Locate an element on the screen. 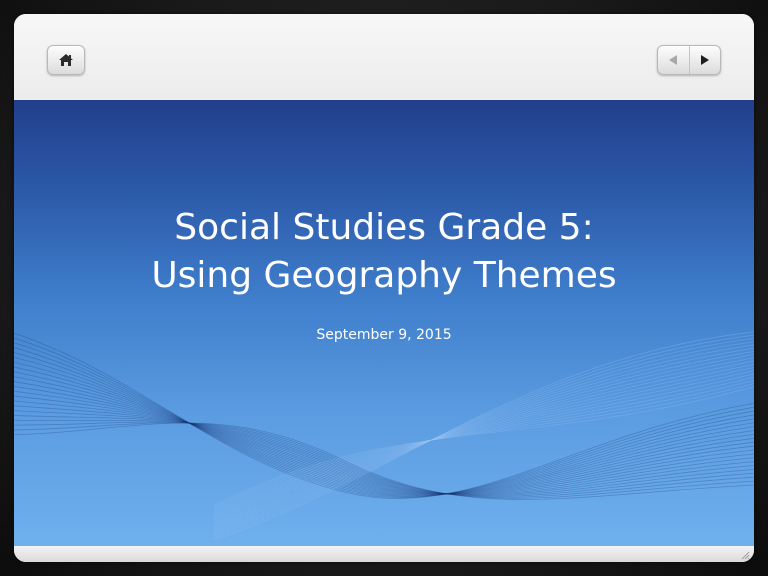 The image size is (768, 576). next-slide-button is located at coordinates (704, 60).